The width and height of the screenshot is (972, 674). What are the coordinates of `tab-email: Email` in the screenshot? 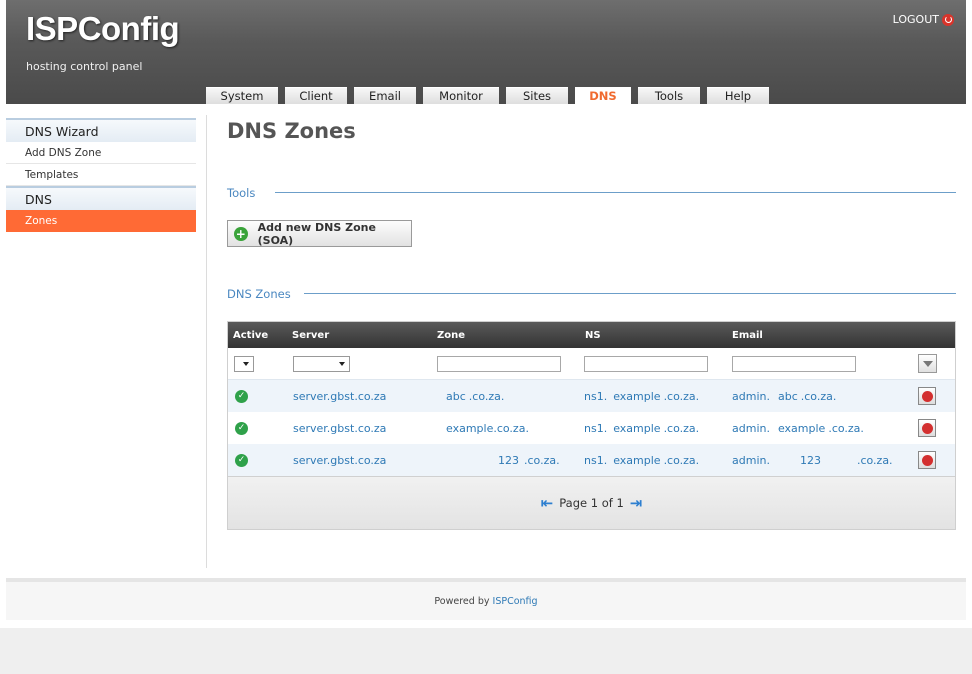 It's located at (385, 95).